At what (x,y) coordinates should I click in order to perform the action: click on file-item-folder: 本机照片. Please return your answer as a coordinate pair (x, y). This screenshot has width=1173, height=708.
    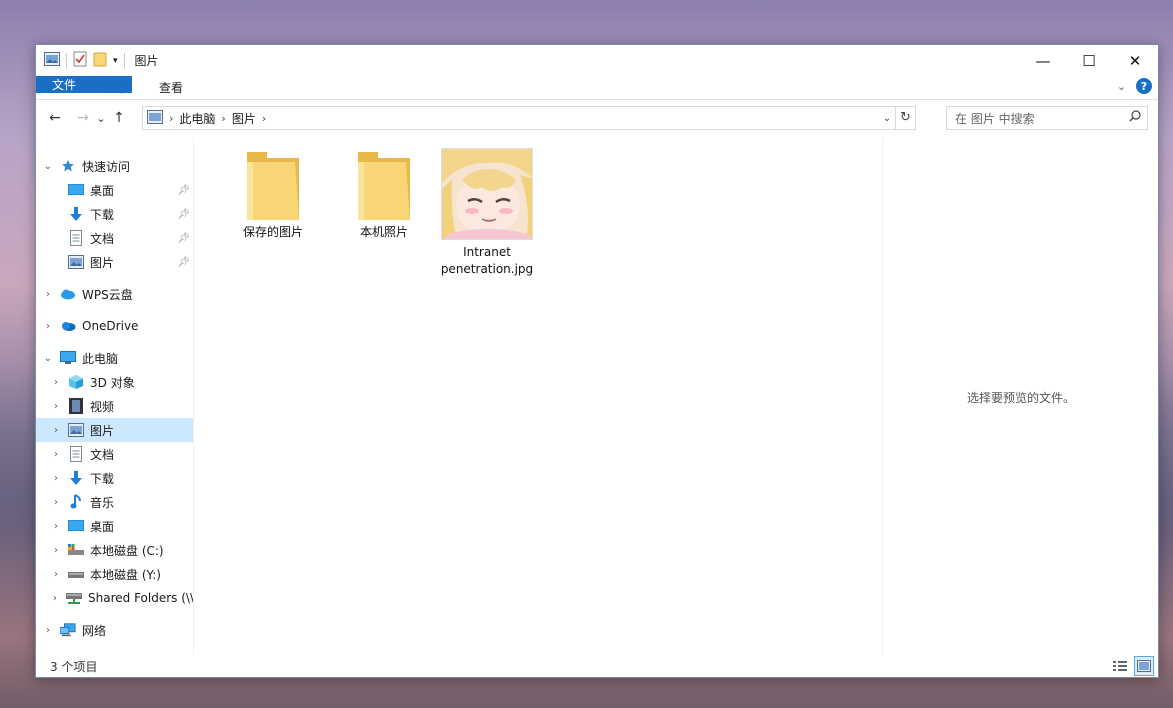
    Looking at the image, I should click on (384, 194).